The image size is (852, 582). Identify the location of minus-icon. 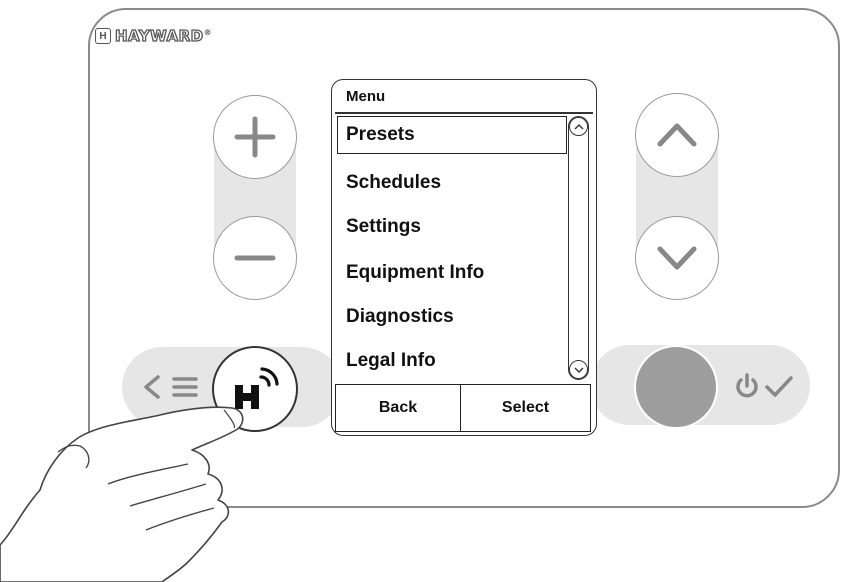
(255, 258).